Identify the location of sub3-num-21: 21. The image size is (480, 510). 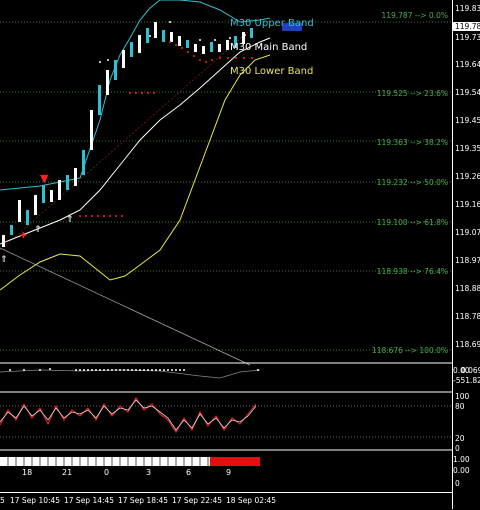
(67, 472).